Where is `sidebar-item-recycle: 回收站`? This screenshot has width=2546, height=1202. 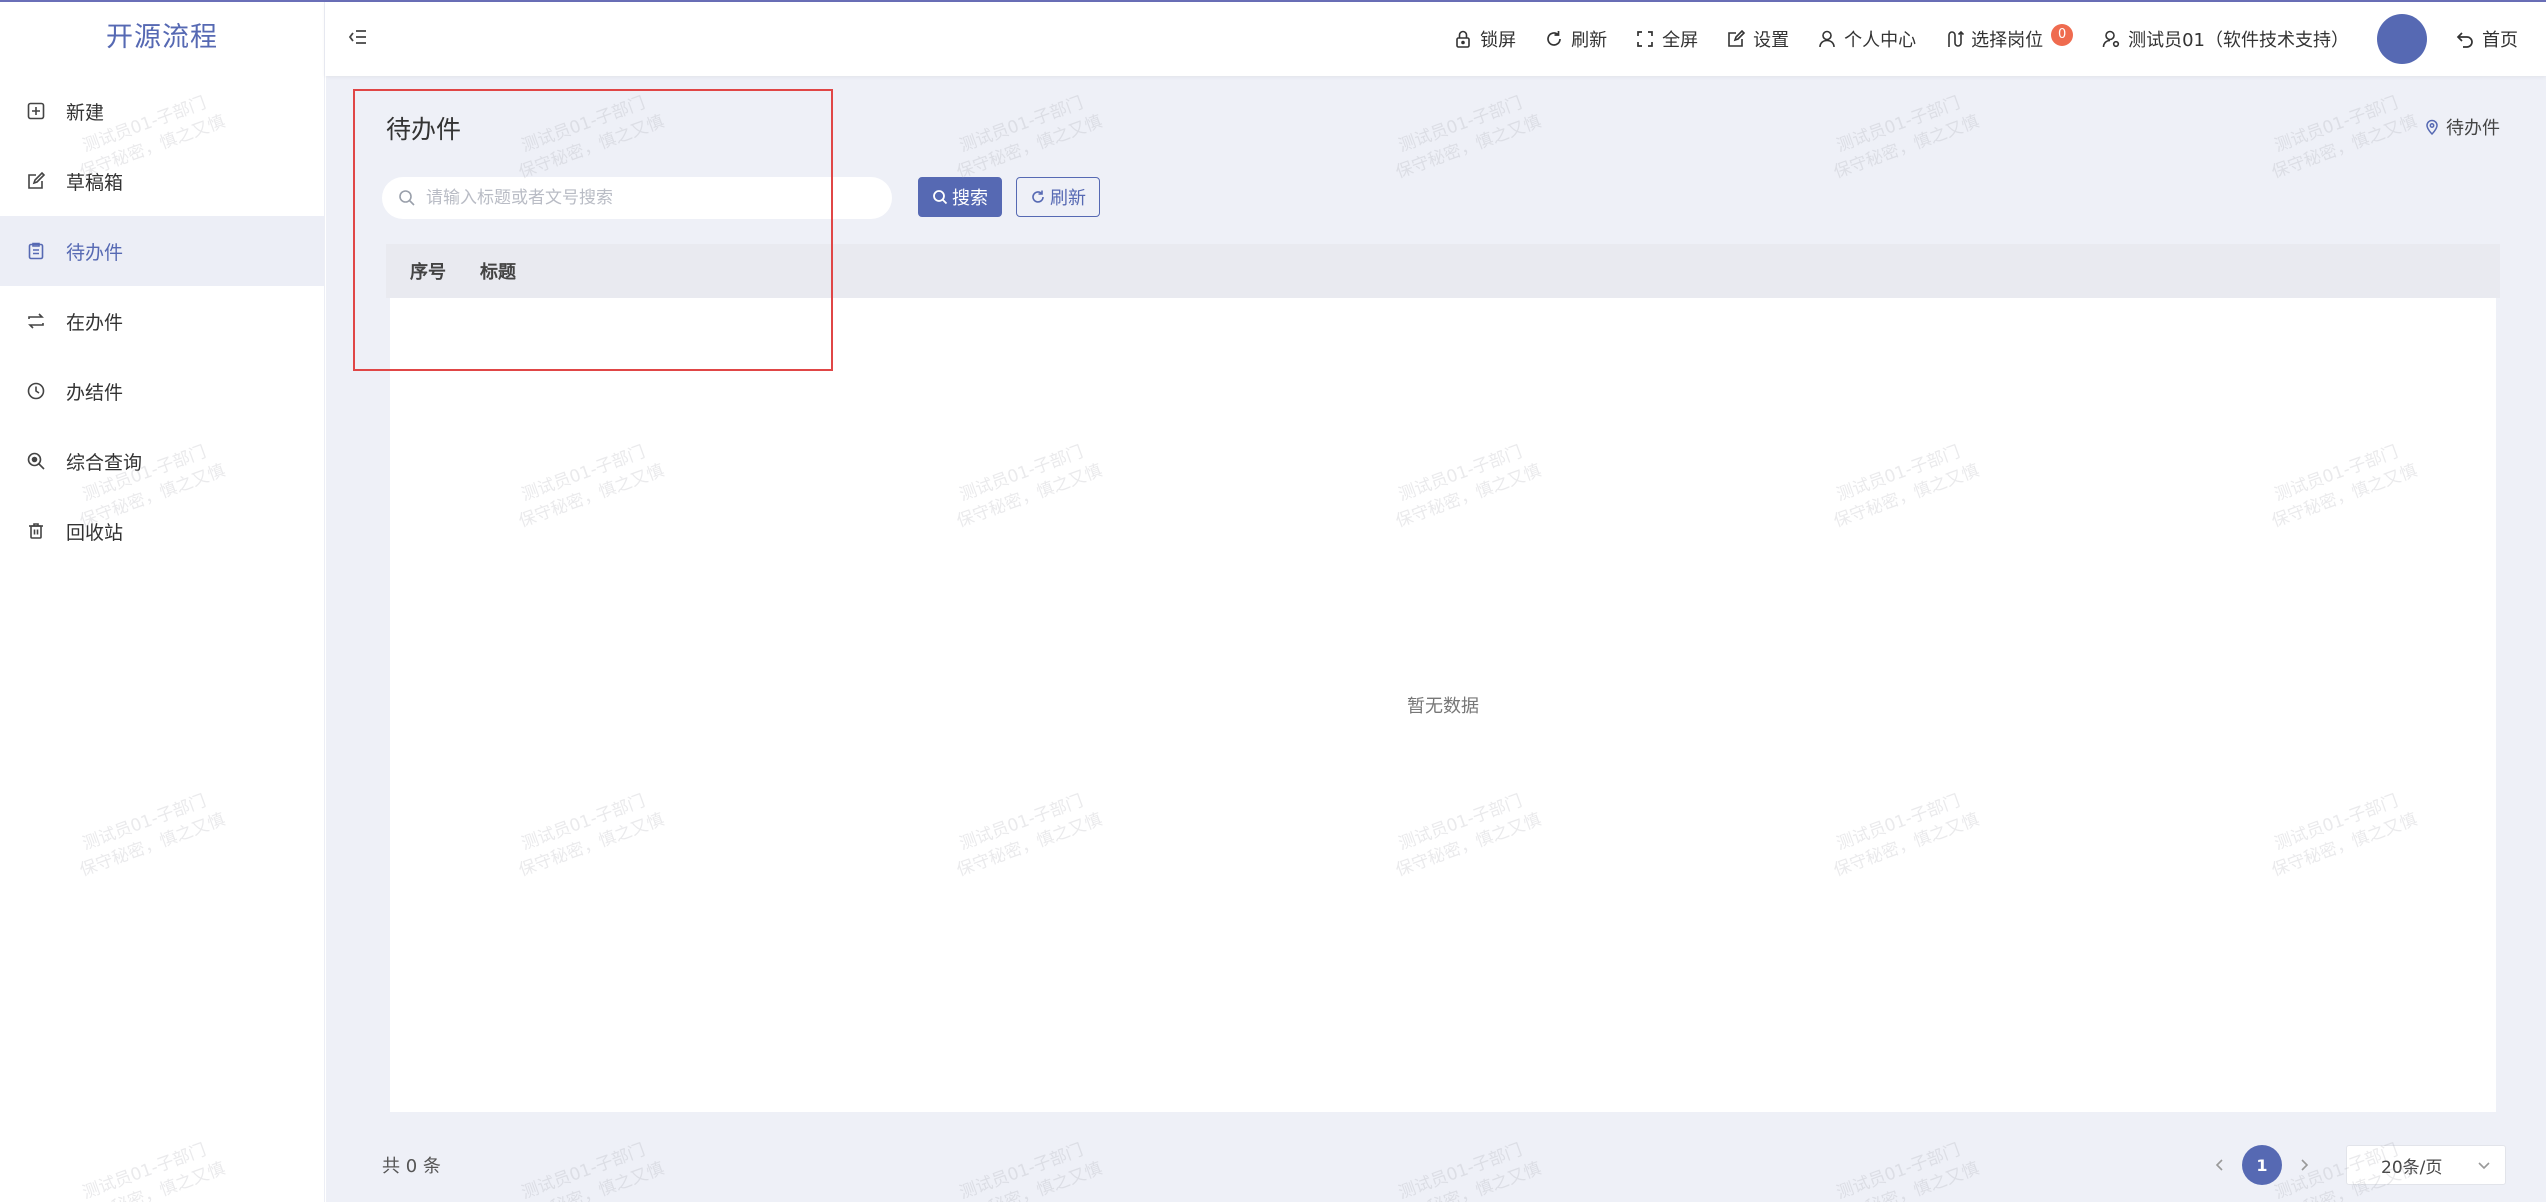
sidebar-item-recycle: 回收站 is located at coordinates (162, 531).